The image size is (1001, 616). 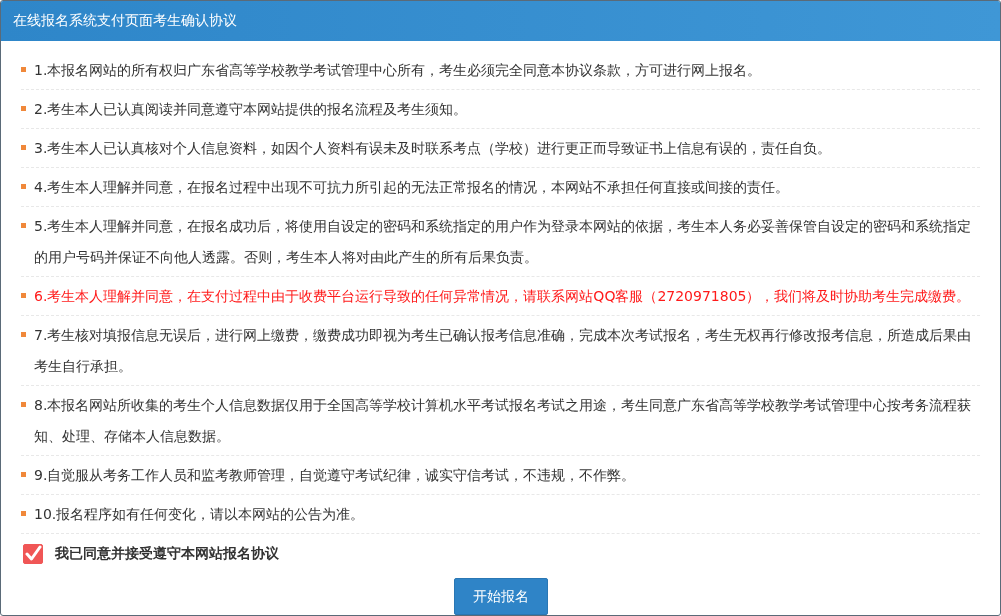 I want to click on agreement-term: 4.考生本人理解并同意，在报名过程中出现不可抗力所引起的无法正常报名的情况，本网站不承担任何直接或间接的责任。, so click(x=412, y=187).